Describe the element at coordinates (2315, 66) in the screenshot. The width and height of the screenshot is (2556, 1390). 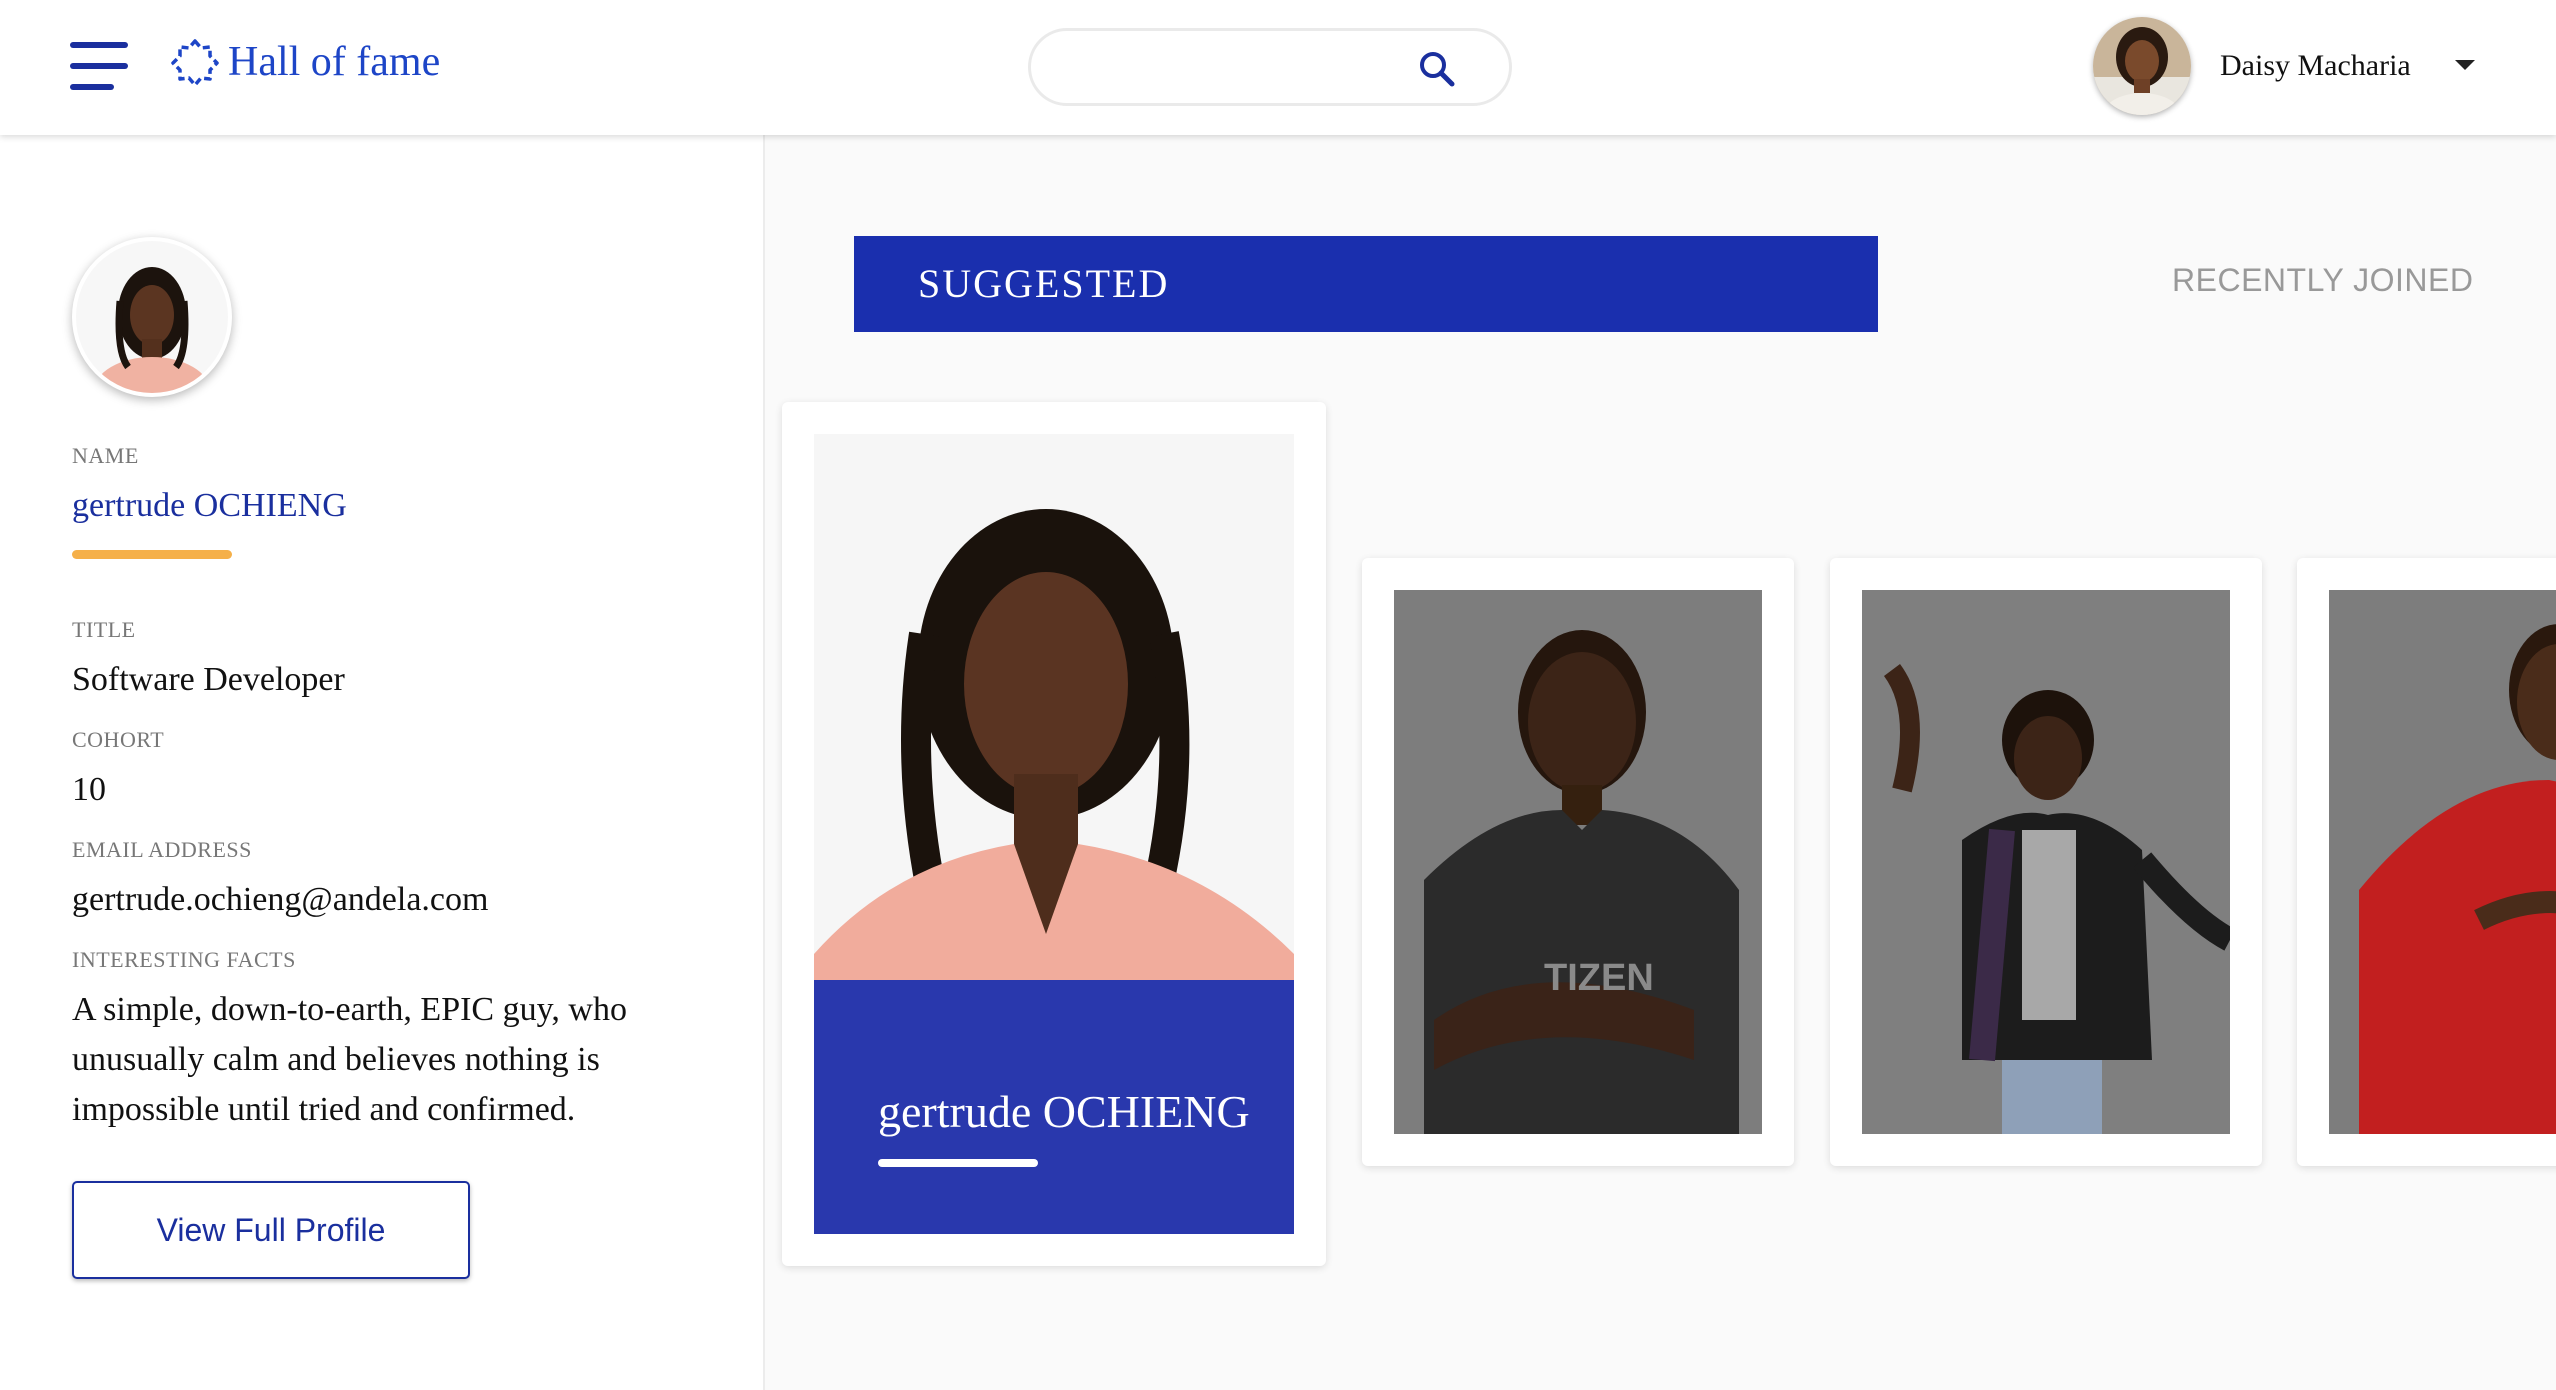
I see `user-name: Daisy Macharia` at that location.